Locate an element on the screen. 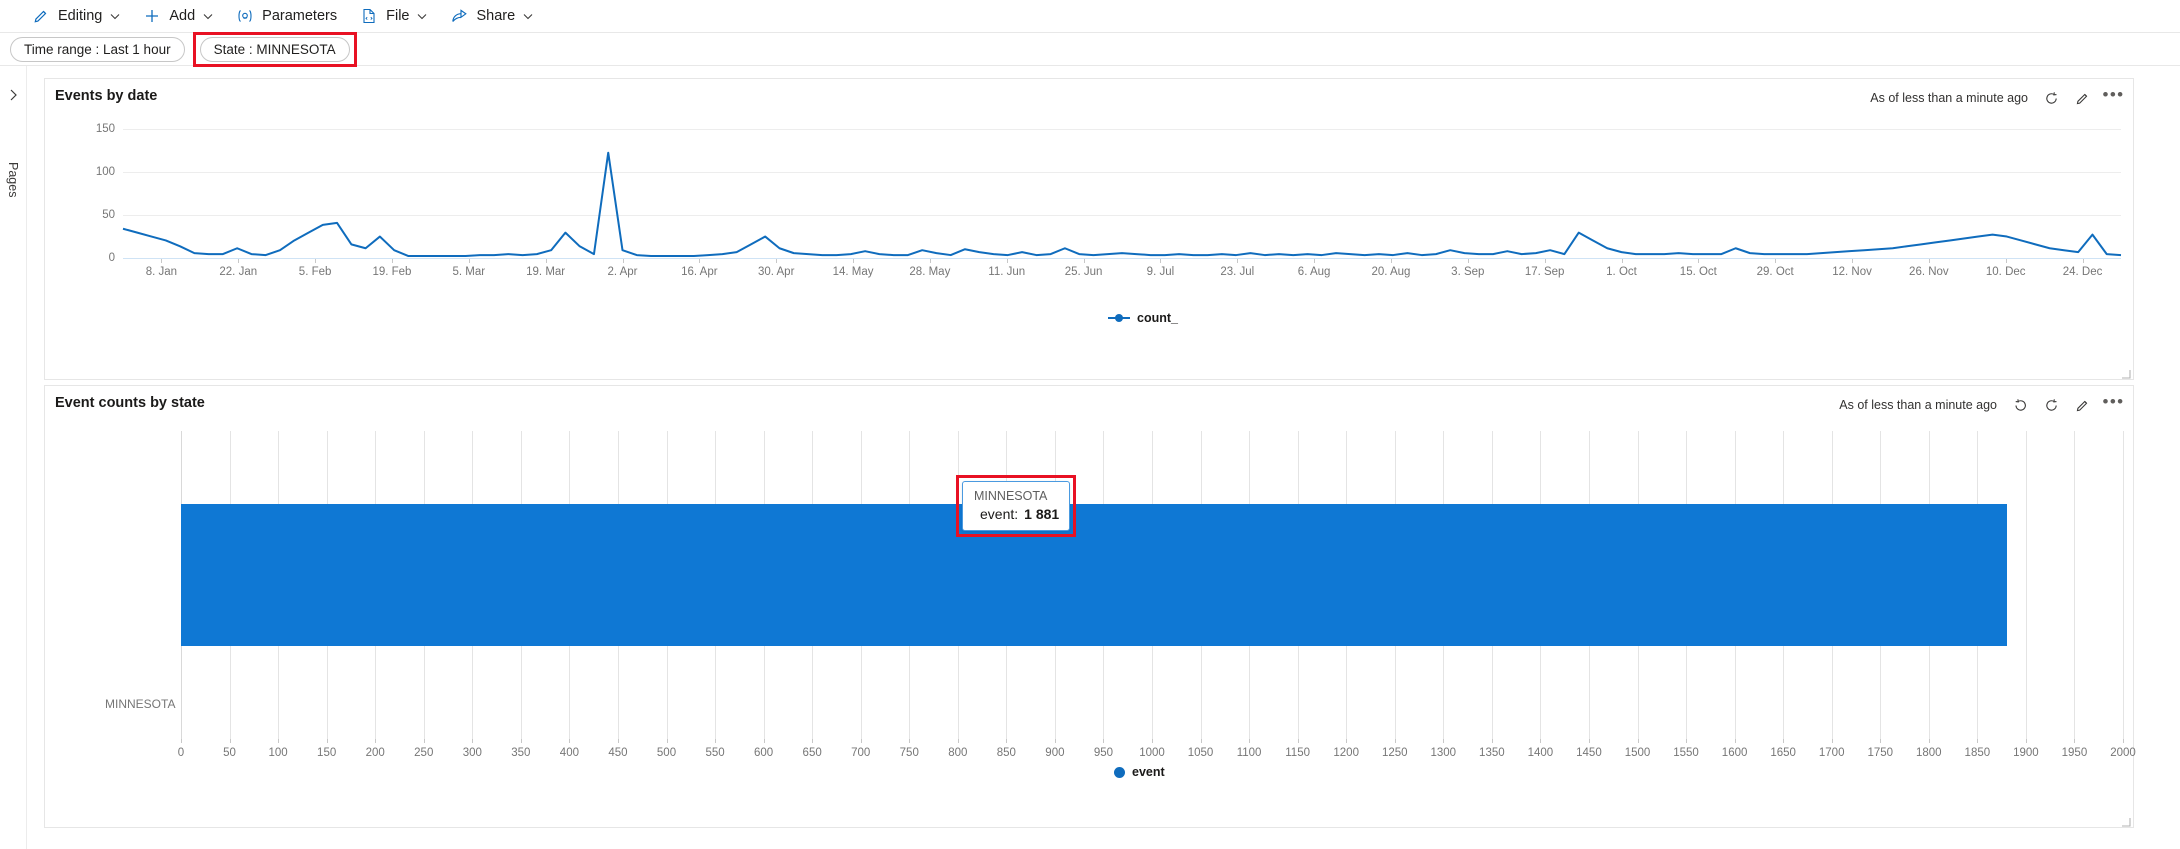  line-x-tick: 15. Oct is located at coordinates (1698, 272).